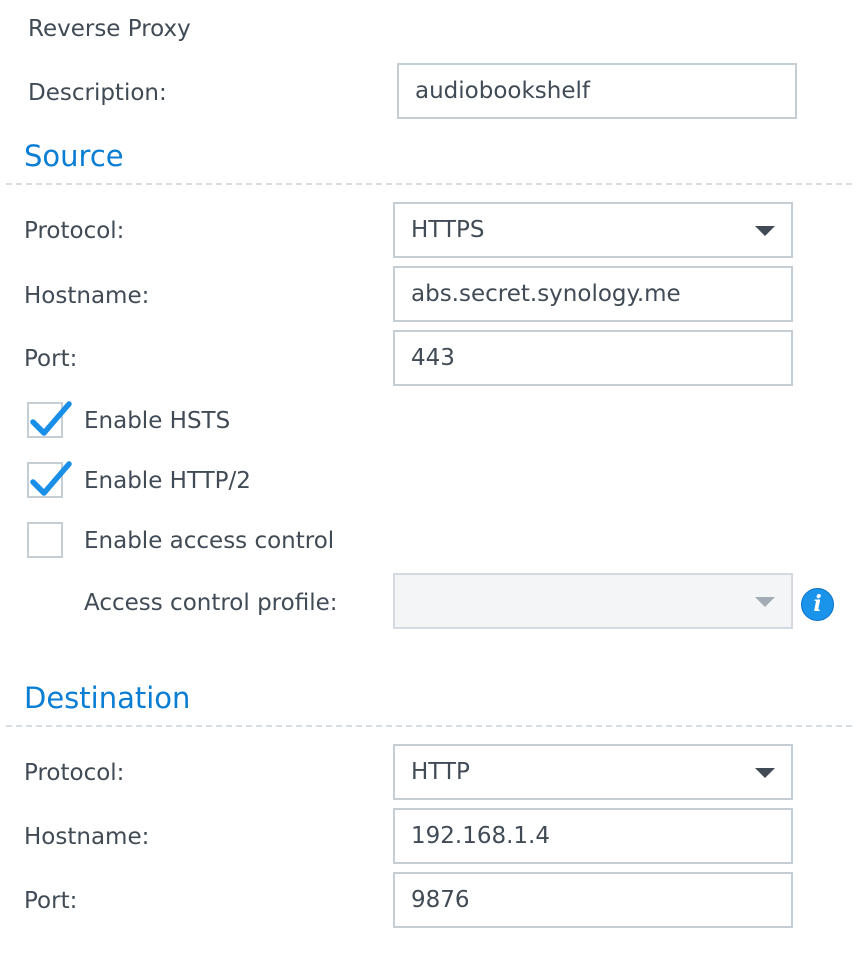  I want to click on destination-protocol-select: HTTP, so click(593, 772).